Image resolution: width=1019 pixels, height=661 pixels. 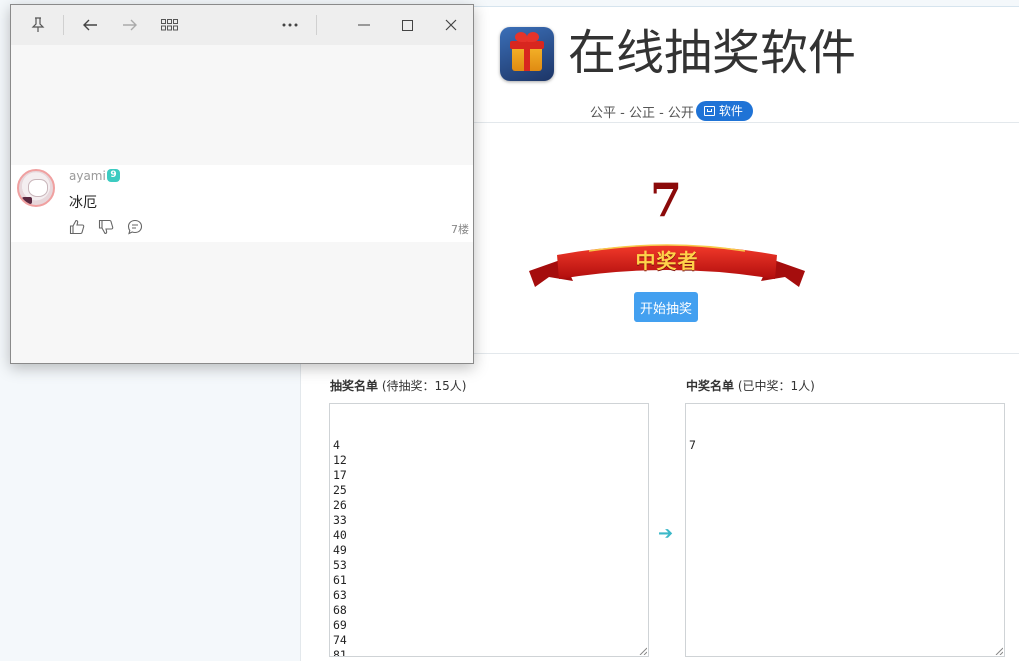 What do you see at coordinates (424, 386) in the screenshot?
I see `pending-list-status: (待抽奖：15人)` at bounding box center [424, 386].